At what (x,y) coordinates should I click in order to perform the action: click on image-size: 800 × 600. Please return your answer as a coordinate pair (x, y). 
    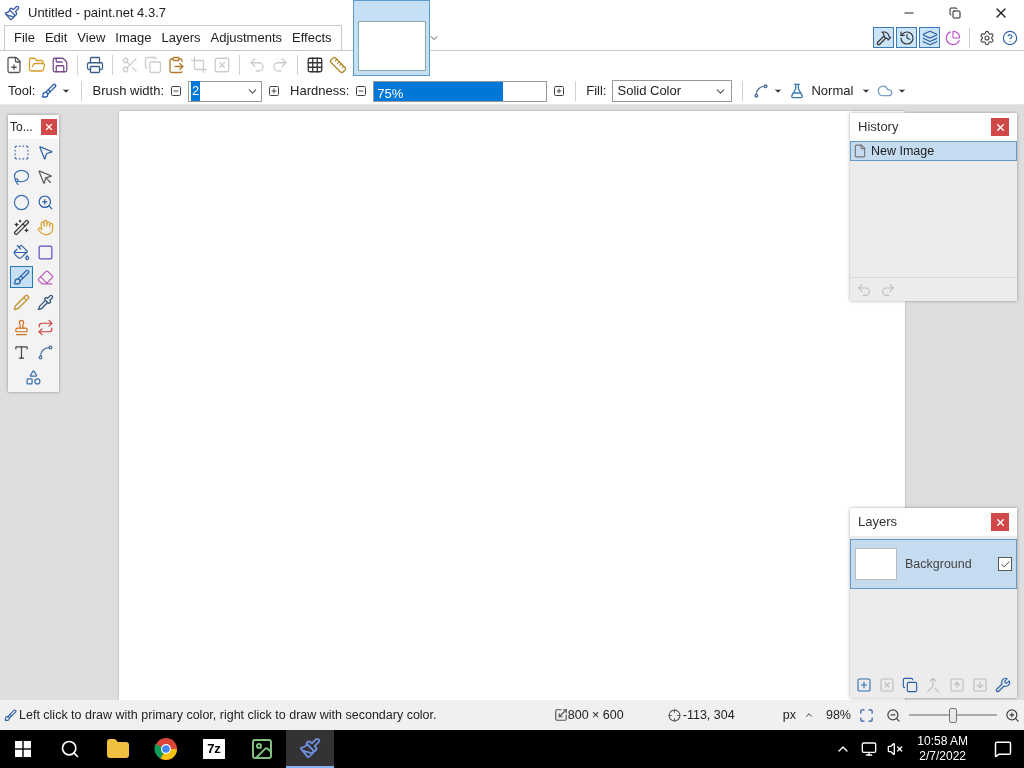
    Looking at the image, I should click on (596, 715).